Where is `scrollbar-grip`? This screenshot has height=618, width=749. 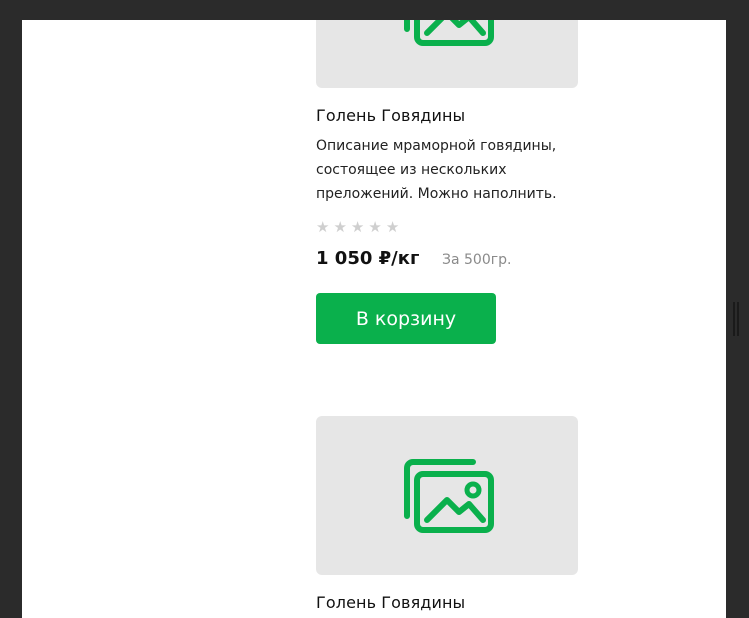 scrollbar-grip is located at coordinates (736, 319).